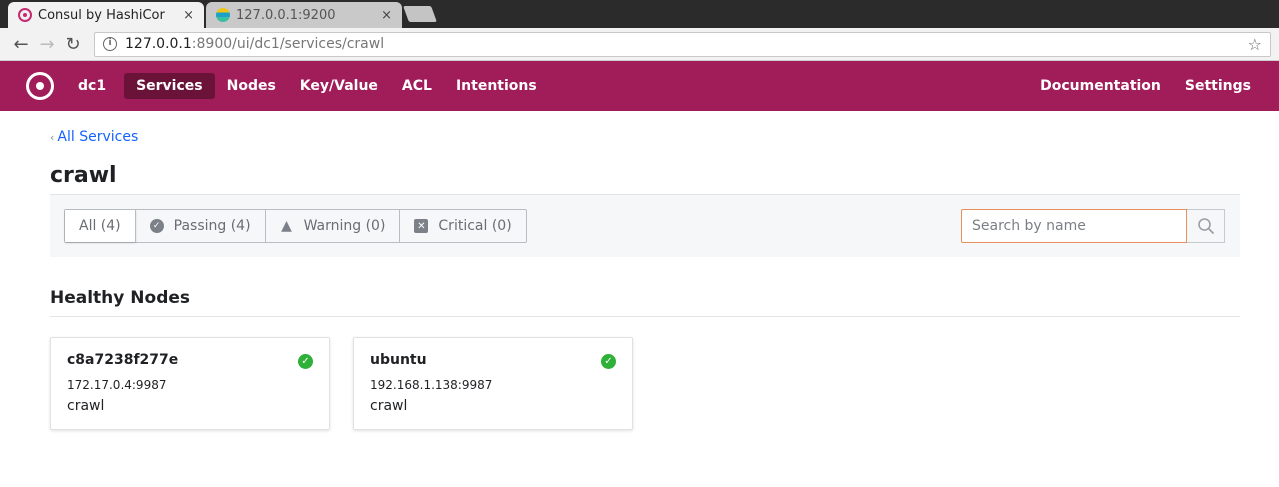 Image resolution: width=1279 pixels, height=487 pixels. I want to click on forward-arrow-icon: →, so click(47, 44).